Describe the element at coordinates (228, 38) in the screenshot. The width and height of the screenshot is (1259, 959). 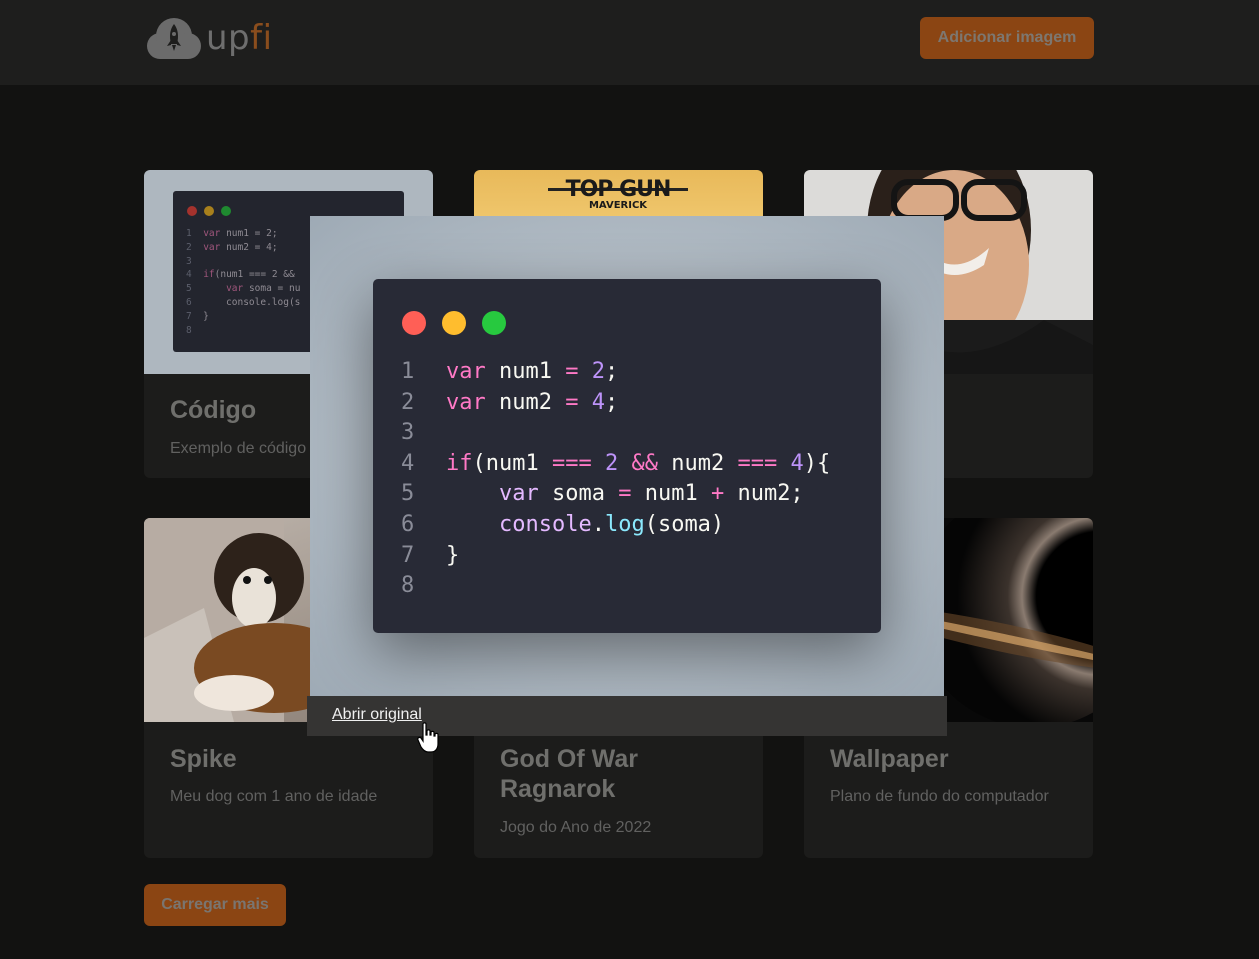
I see `logo-text-up: up` at that location.